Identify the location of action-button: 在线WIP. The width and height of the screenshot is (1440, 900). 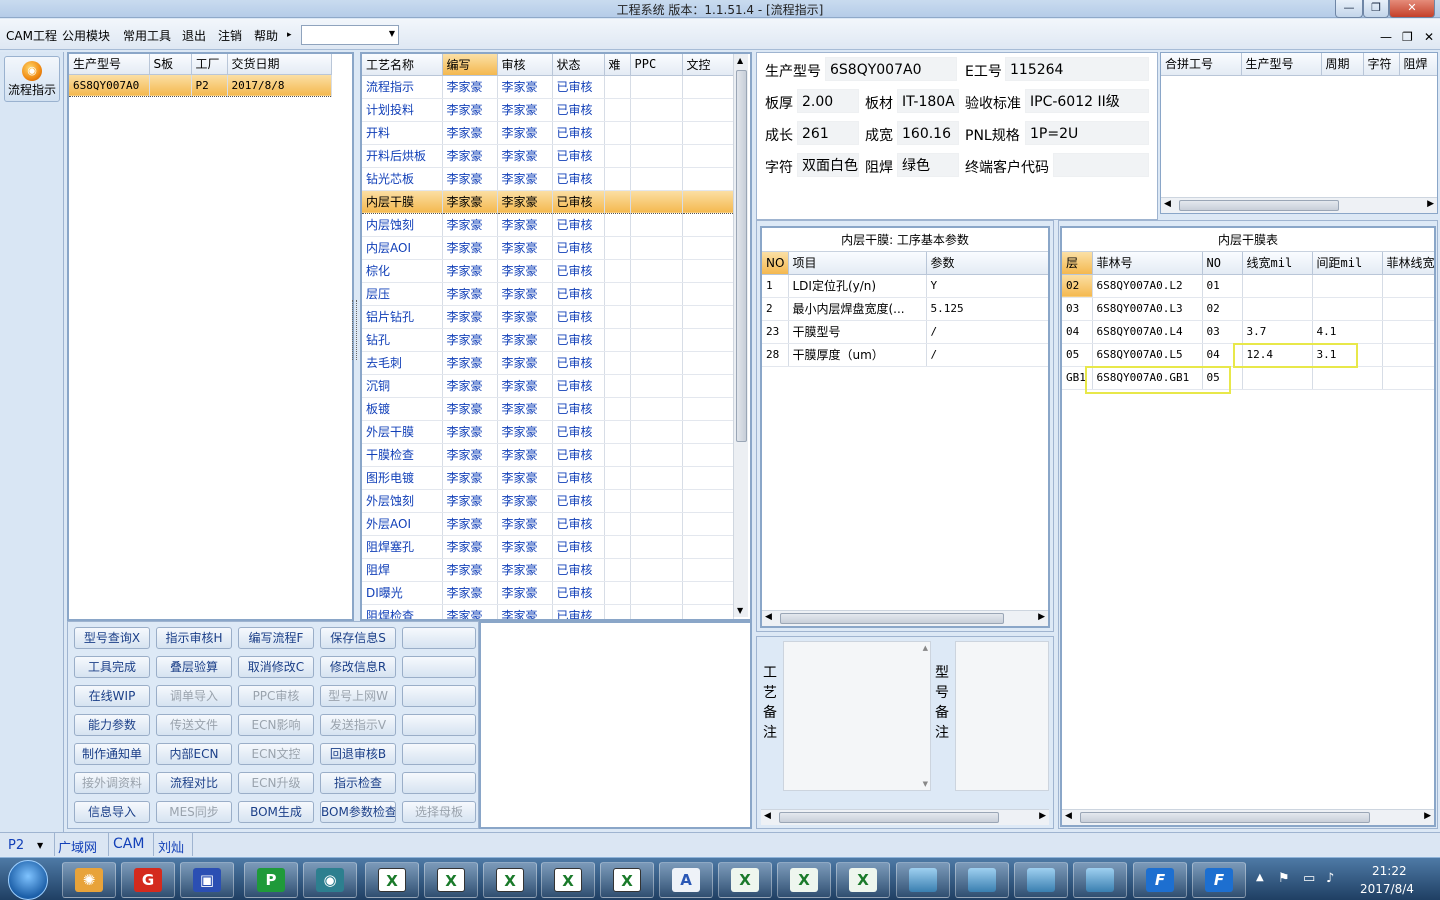
(112, 696).